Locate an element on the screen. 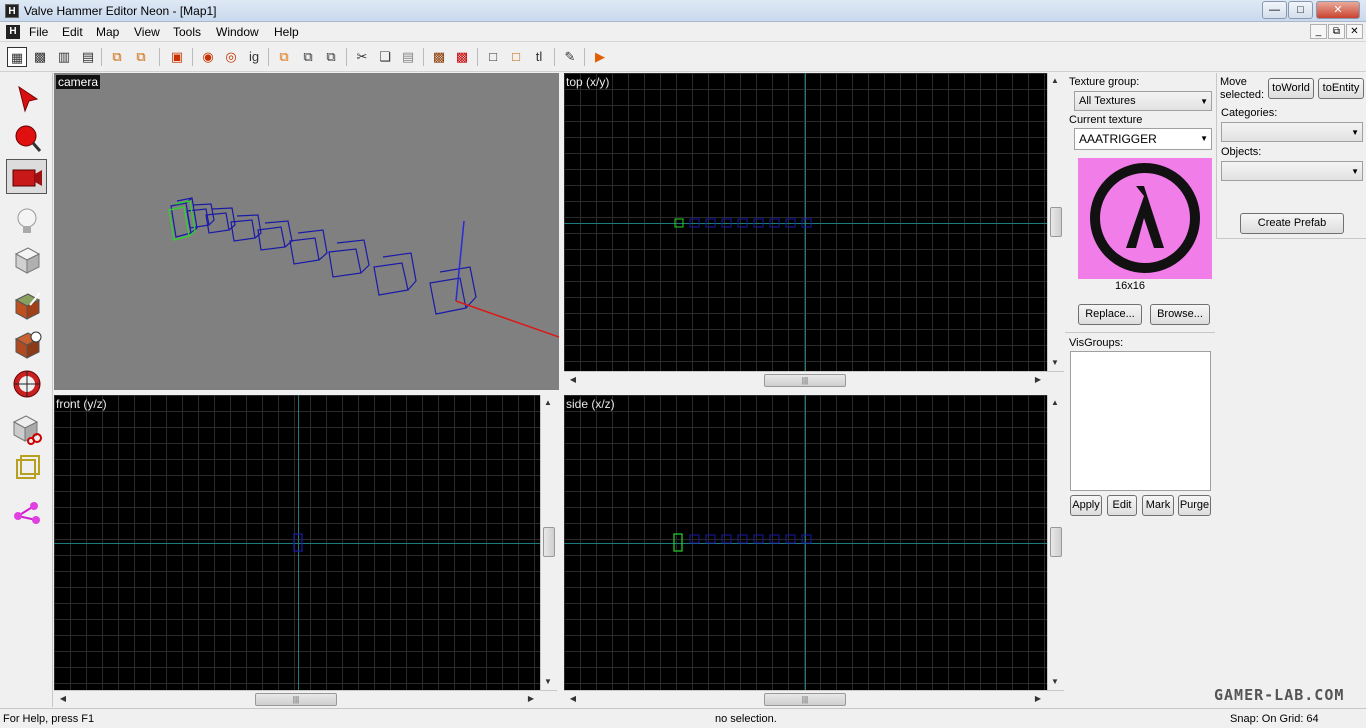 The width and height of the screenshot is (1366, 728). ignore-groups-icon: ig is located at coordinates (254, 57).